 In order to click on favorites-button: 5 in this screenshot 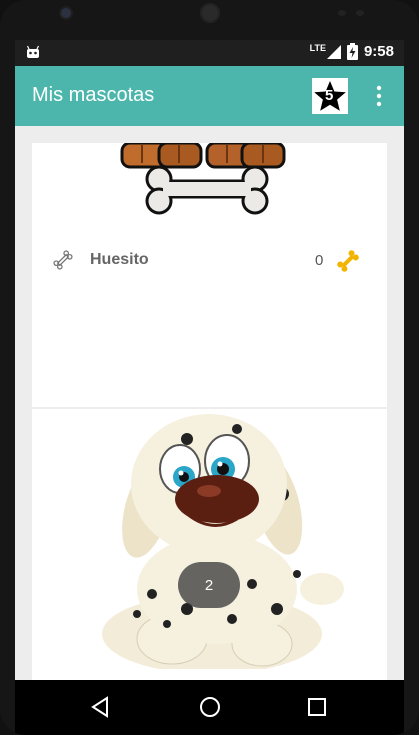, I will do `click(330, 96)`.